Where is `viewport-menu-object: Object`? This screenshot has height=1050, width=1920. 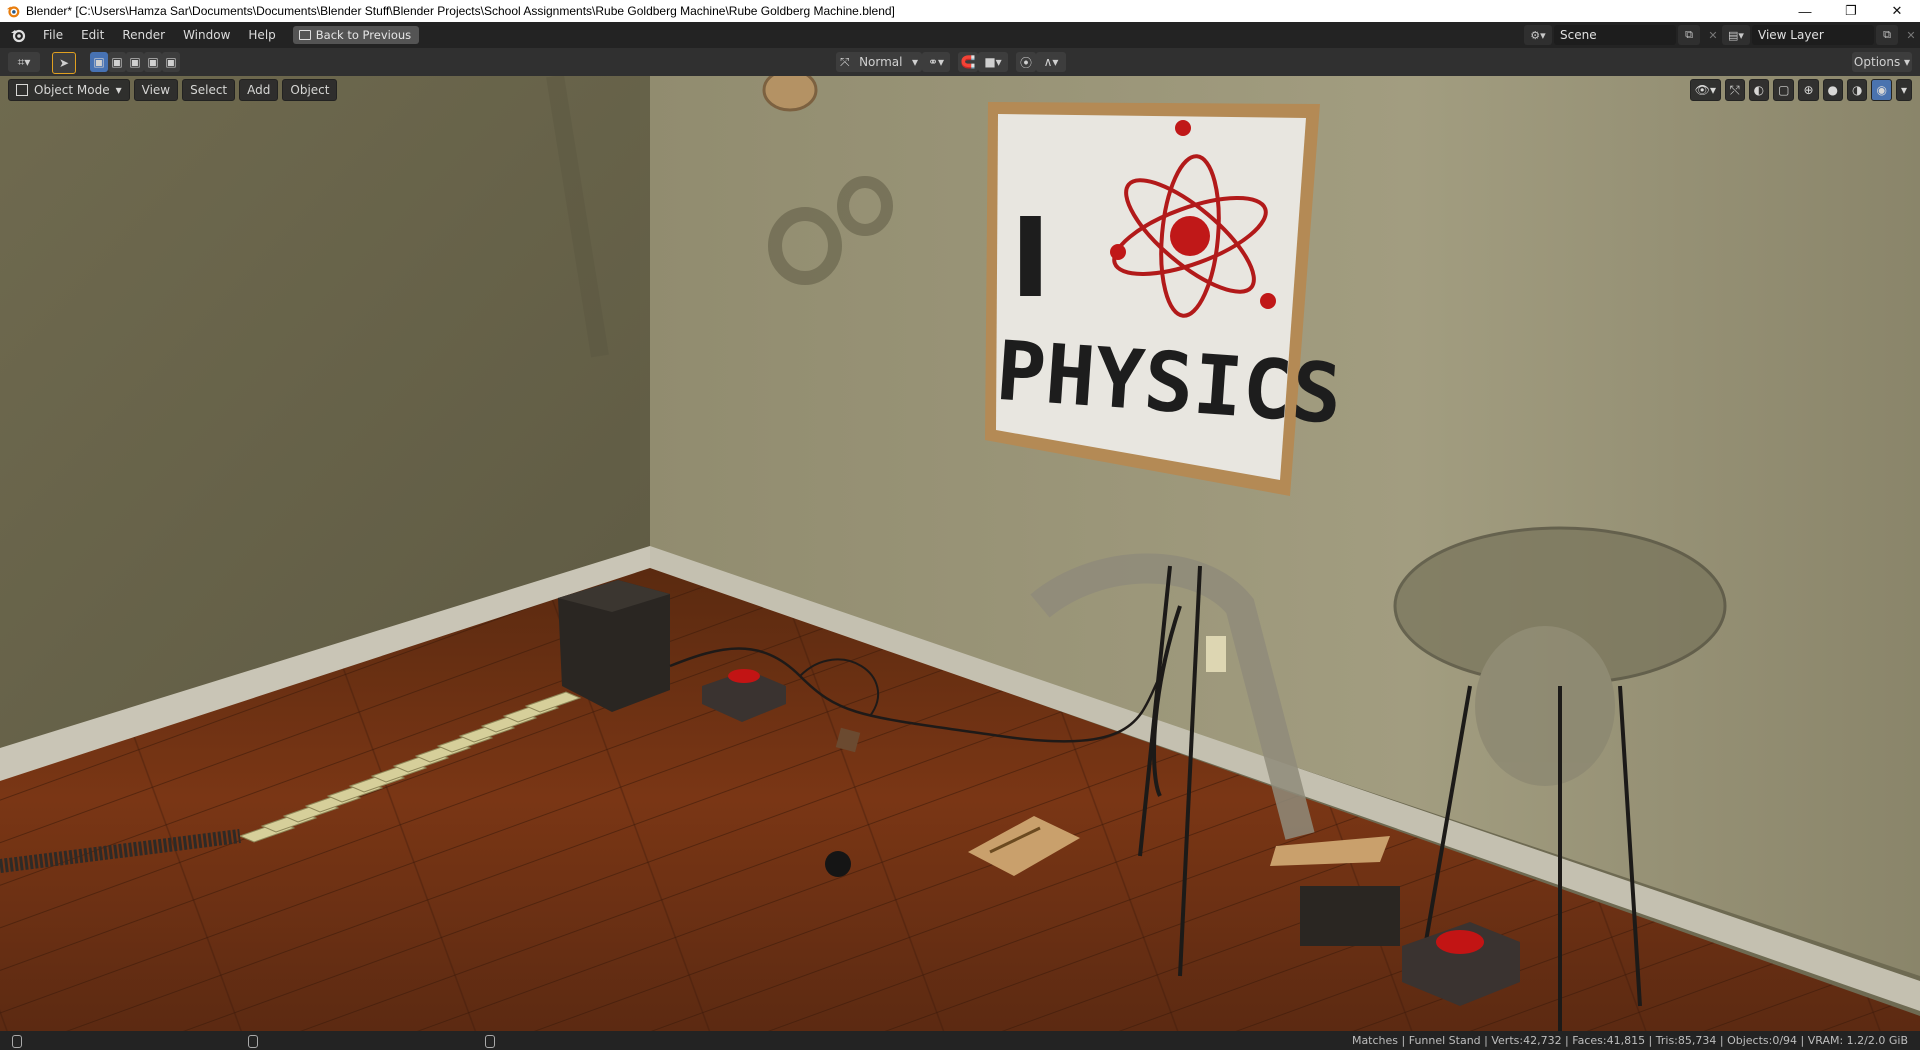
viewport-menu-object: Object is located at coordinates (310, 90).